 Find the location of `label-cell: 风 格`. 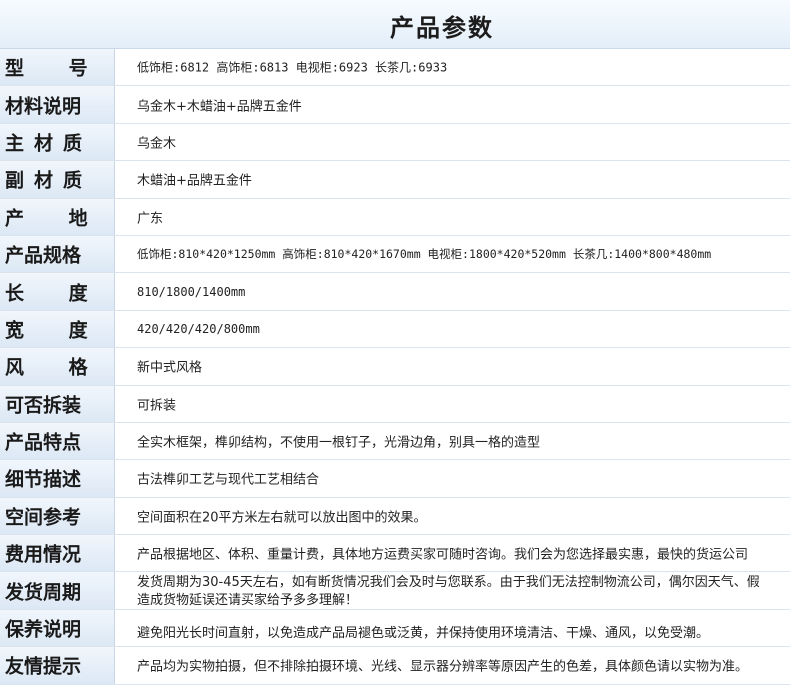

label-cell: 风 格 is located at coordinates (57, 366).